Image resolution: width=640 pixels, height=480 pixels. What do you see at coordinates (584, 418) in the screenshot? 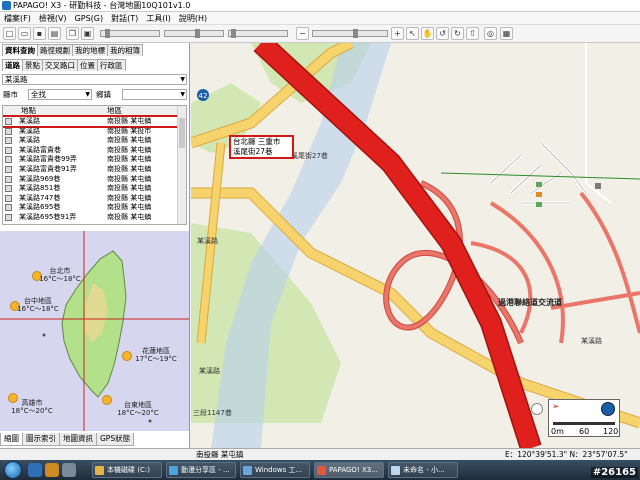
I see `scale-bar-panel: ➢ 0m 60 120` at bounding box center [584, 418].